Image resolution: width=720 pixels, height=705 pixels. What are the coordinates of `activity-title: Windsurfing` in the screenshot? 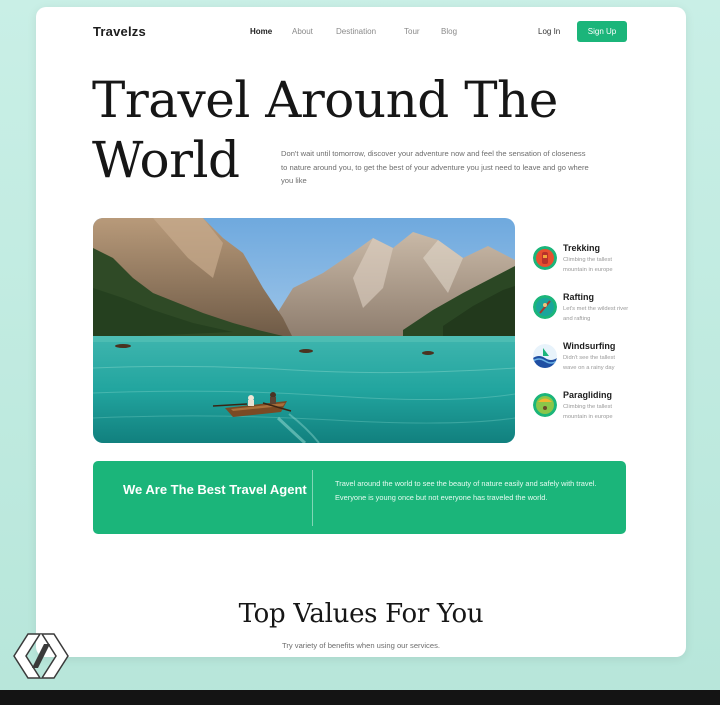 It's located at (589, 346).